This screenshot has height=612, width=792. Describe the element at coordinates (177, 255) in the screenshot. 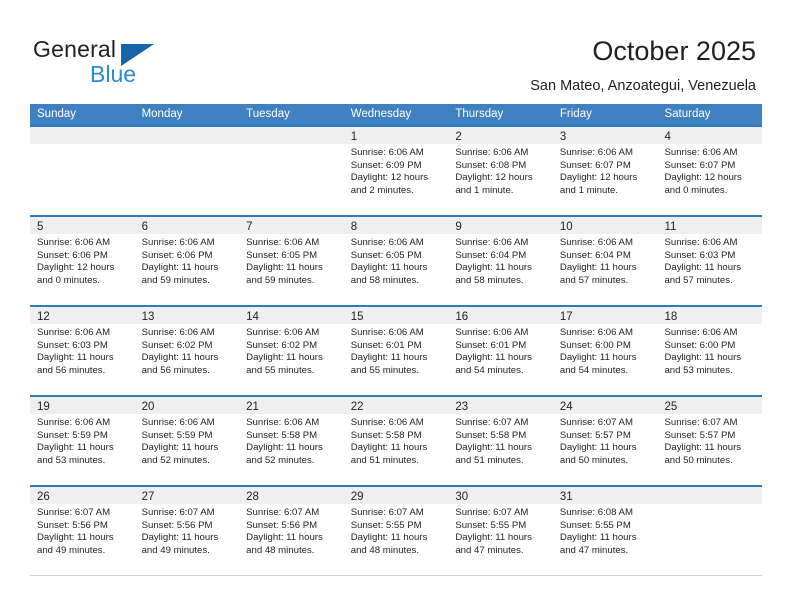

I see `day-detail-line: Sunset: 6:06 PM` at that location.